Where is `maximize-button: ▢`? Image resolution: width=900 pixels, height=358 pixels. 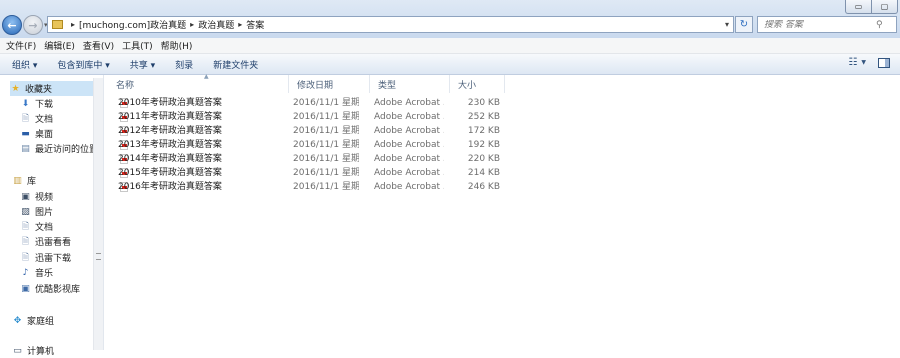
maximize-button: ▢ is located at coordinates (884, 7).